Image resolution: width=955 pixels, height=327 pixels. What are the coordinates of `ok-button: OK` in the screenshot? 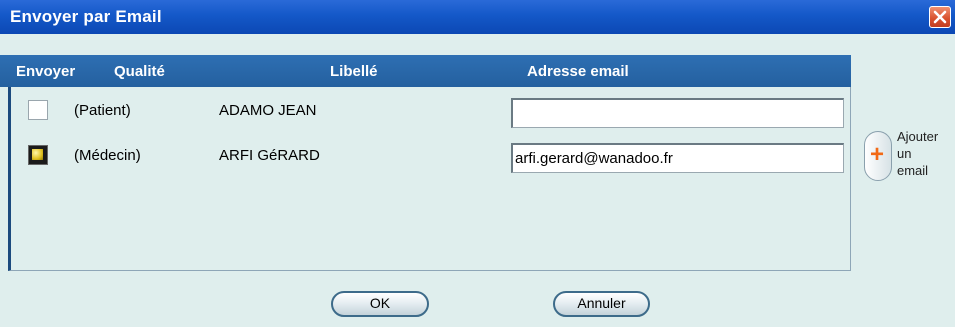 It's located at (380, 304).